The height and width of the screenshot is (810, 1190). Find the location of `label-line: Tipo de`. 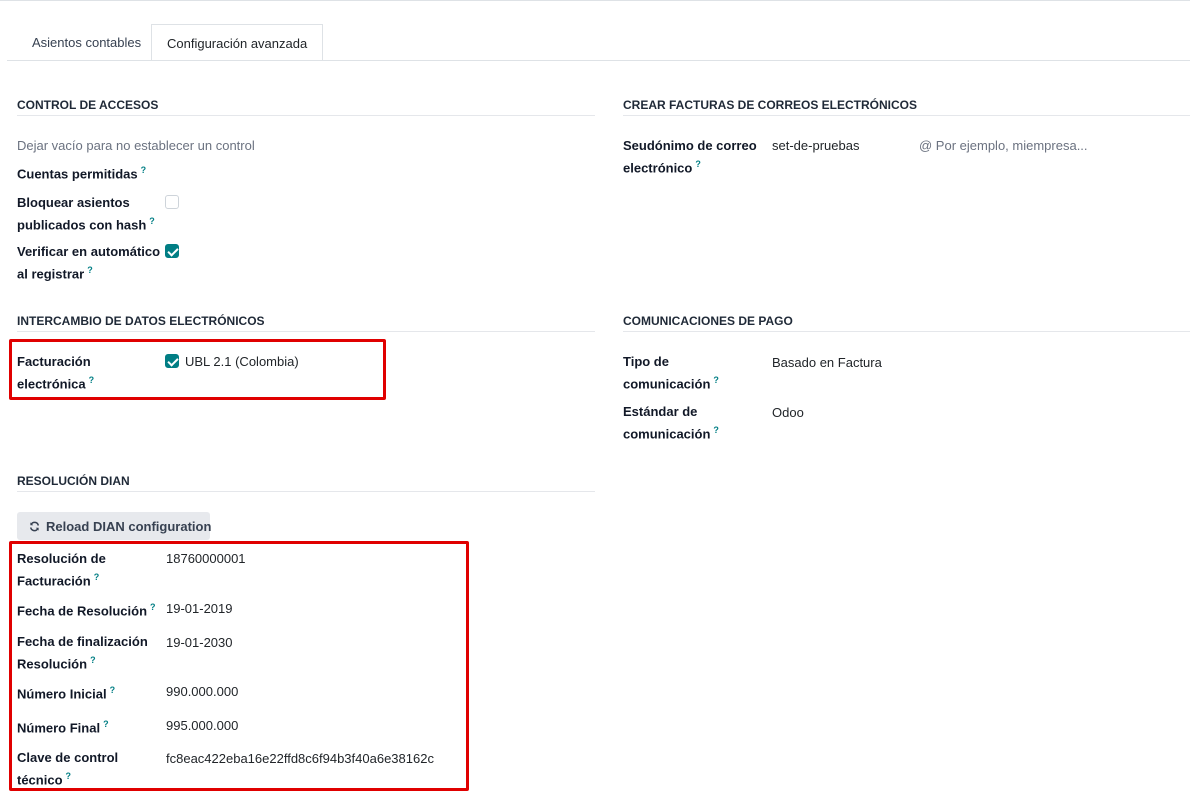

label-line: Tipo de is located at coordinates (646, 361).